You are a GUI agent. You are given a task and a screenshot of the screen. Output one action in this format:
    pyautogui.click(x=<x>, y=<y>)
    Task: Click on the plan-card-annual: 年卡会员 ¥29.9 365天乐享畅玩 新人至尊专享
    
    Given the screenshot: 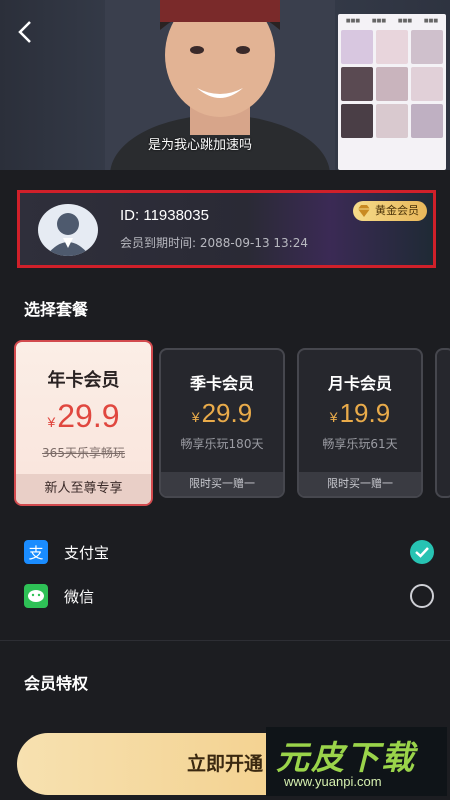 What is the action you would take?
    pyautogui.click(x=83, y=423)
    